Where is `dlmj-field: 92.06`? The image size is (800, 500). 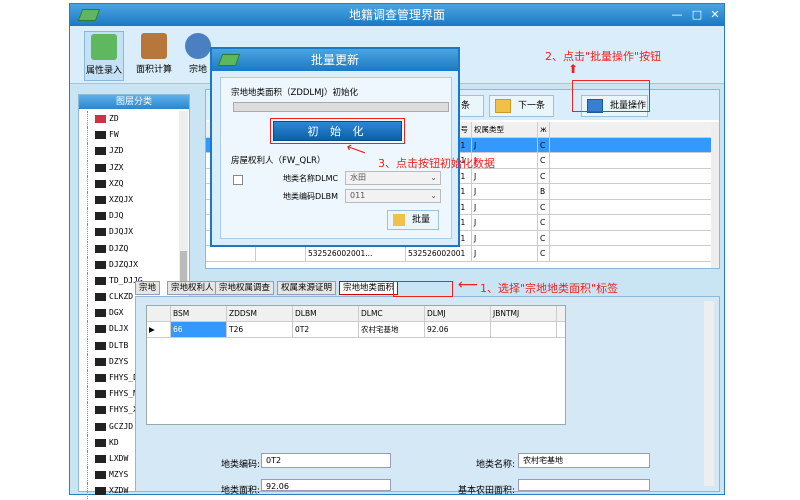
dlmj-field: 92.06 is located at coordinates (326, 485).